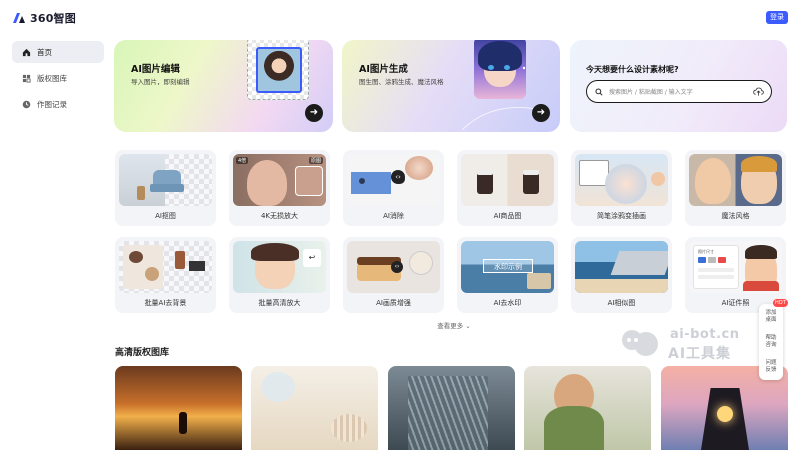 This screenshot has height=450, width=800. What do you see at coordinates (700, 354) in the screenshot?
I see `watermark-bottom-text: AI工具集` at bounding box center [700, 354].